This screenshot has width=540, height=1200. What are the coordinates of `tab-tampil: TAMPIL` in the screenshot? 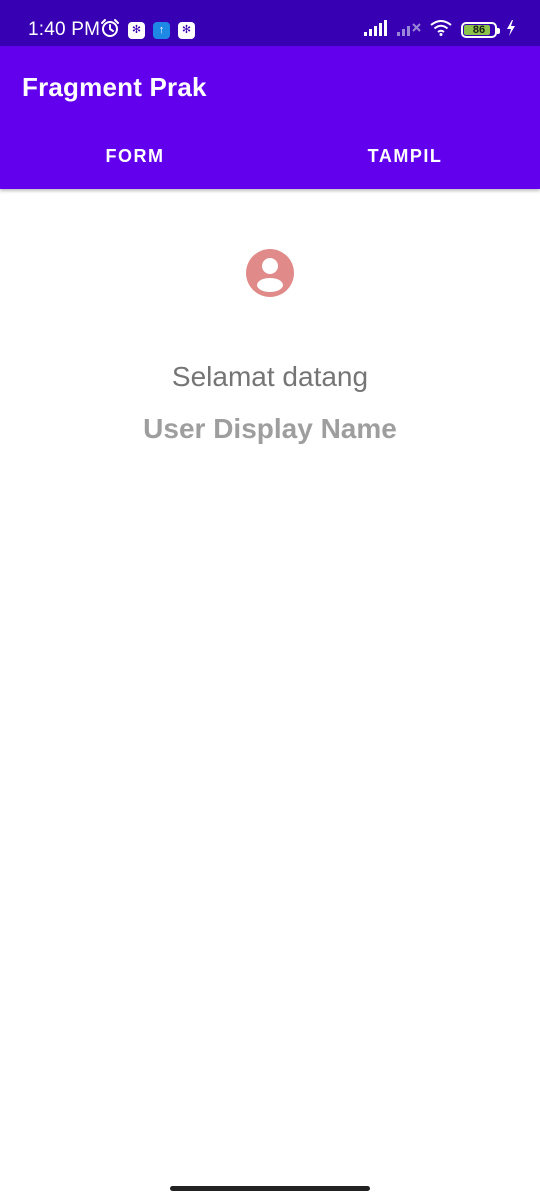 It's located at (405, 156).